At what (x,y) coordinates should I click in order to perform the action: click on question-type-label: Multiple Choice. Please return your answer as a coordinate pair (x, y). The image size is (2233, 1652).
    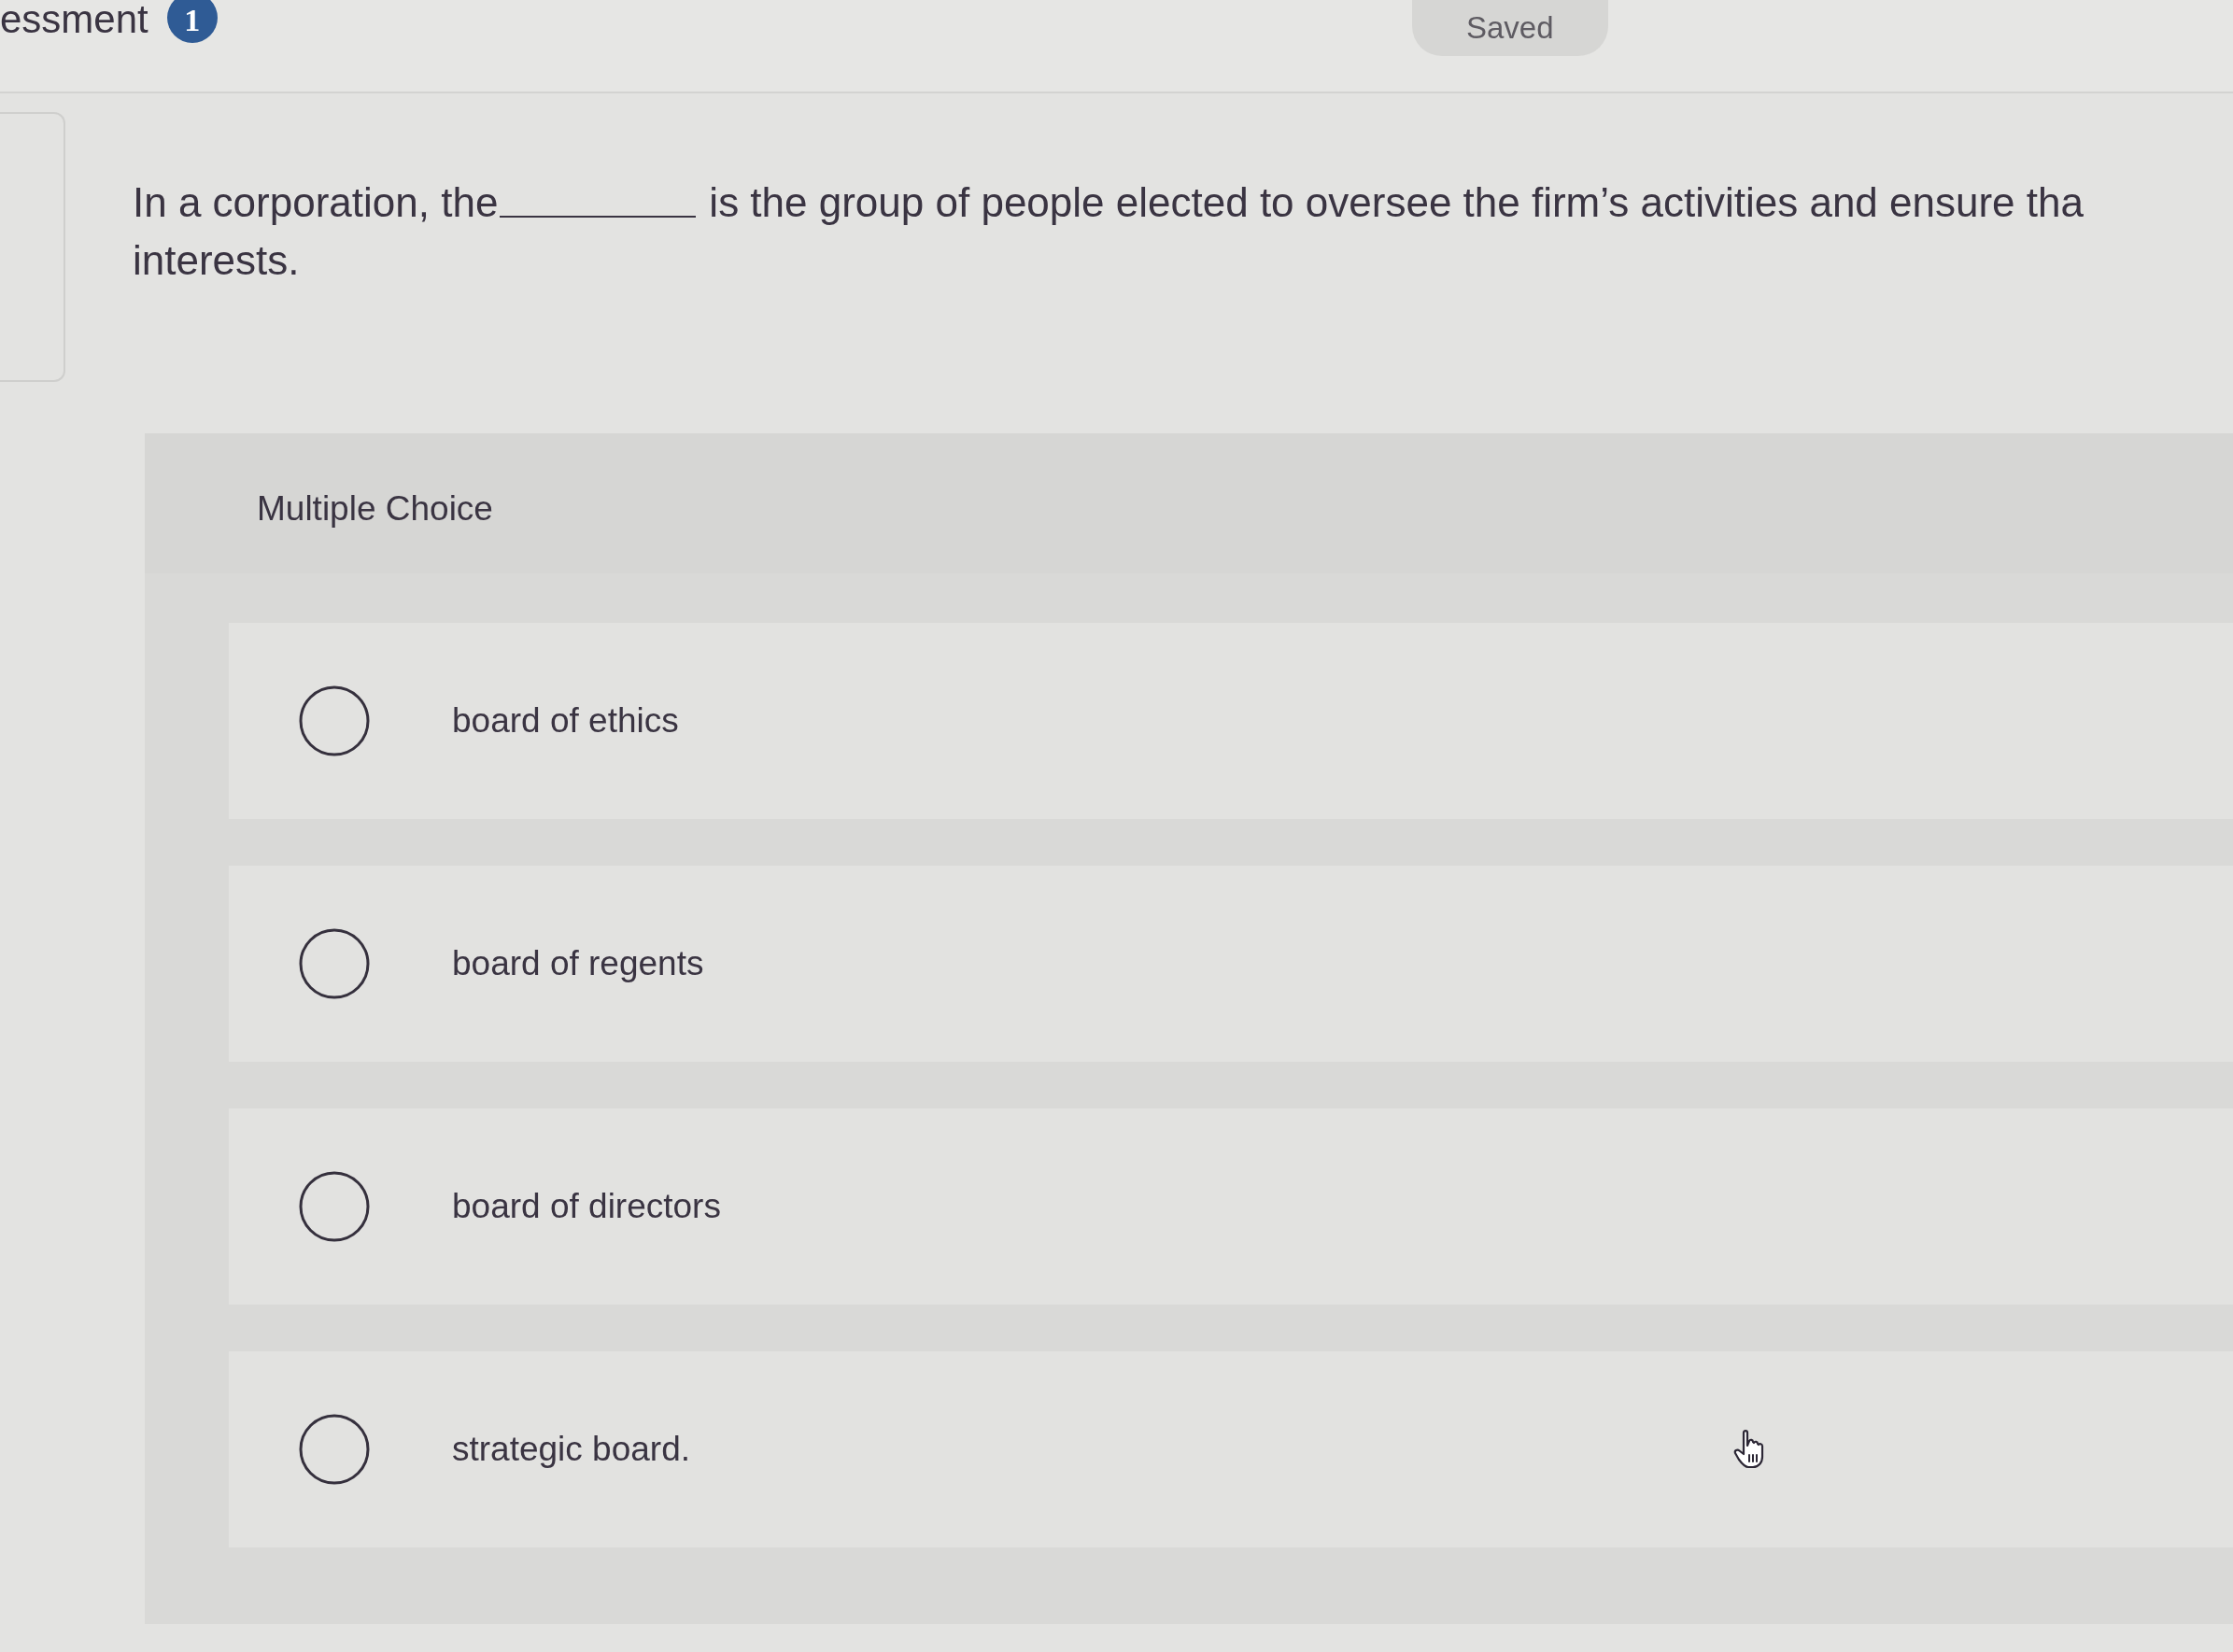
    Looking at the image, I should click on (375, 508).